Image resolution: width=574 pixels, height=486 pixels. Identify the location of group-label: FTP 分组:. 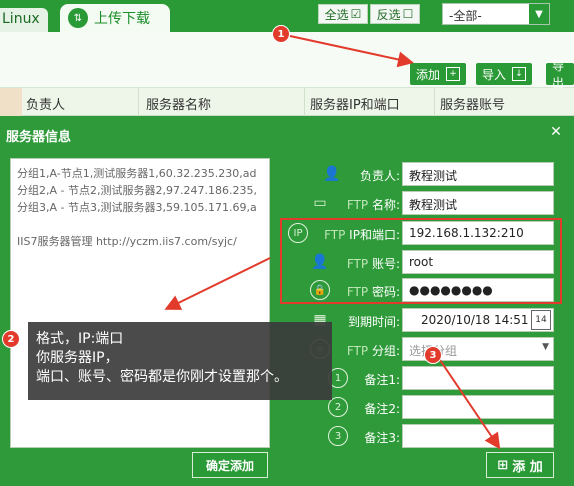
(373, 350).